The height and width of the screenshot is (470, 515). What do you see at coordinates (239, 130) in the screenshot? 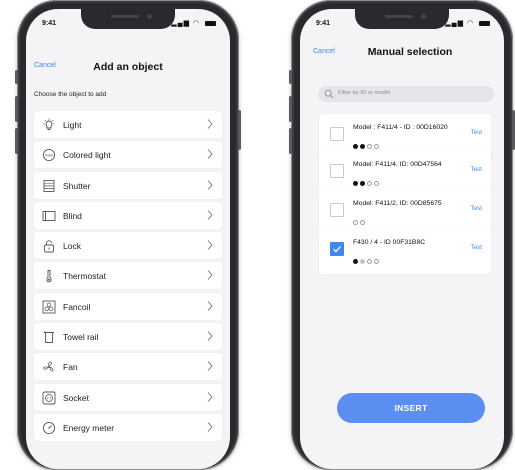
I see `power-button` at bounding box center [239, 130].